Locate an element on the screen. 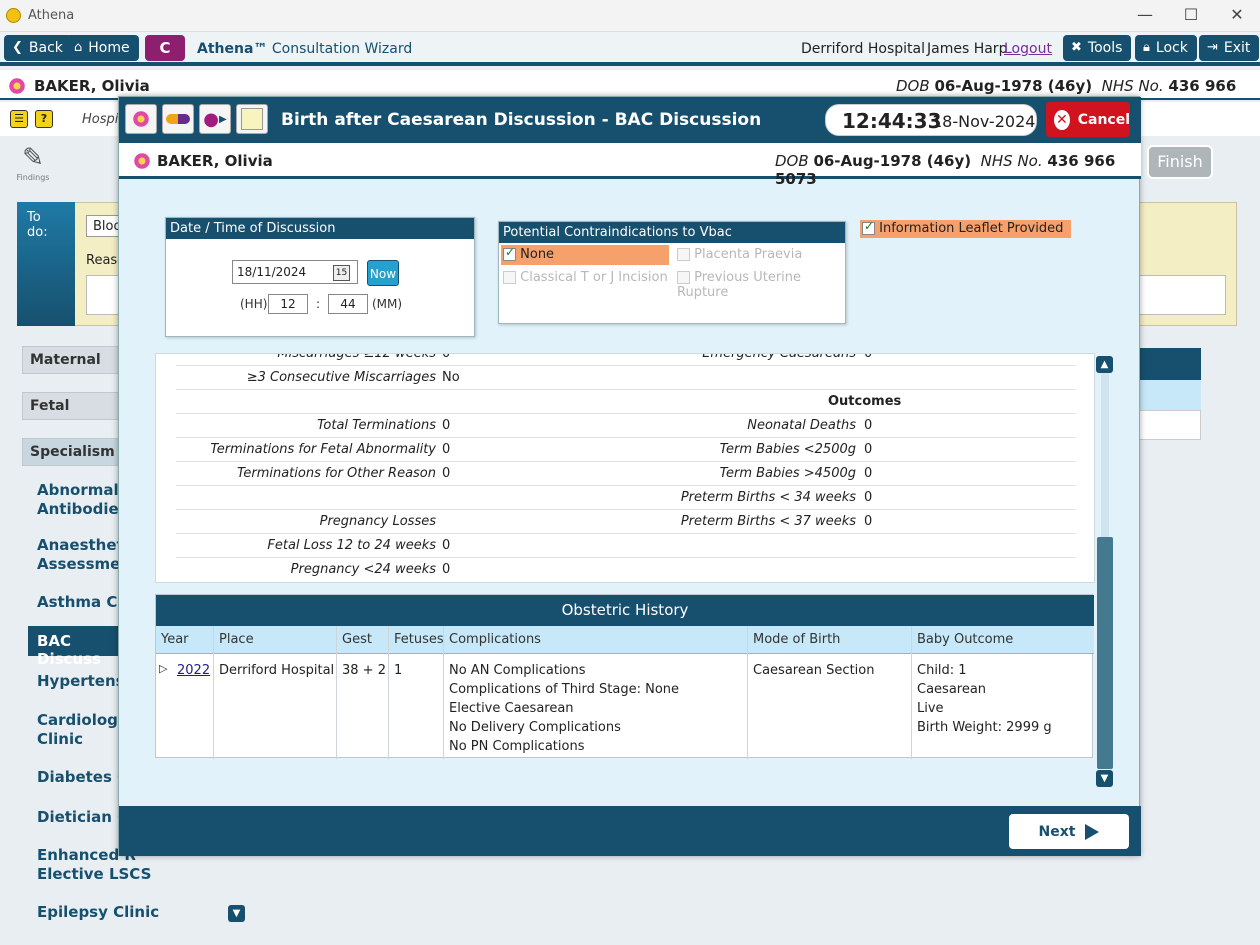  none-checkbox: None is located at coordinates (585, 255).